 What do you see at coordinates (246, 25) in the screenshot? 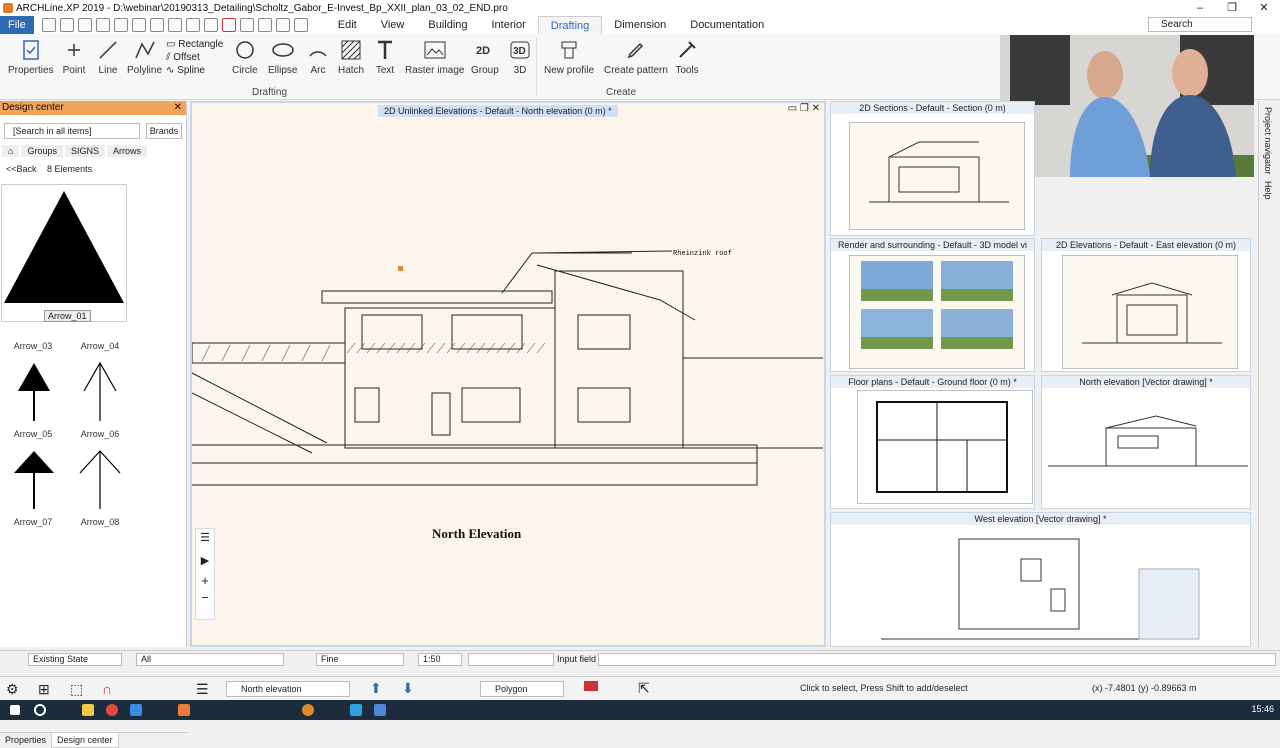
I see `dimension-icon` at bounding box center [246, 25].